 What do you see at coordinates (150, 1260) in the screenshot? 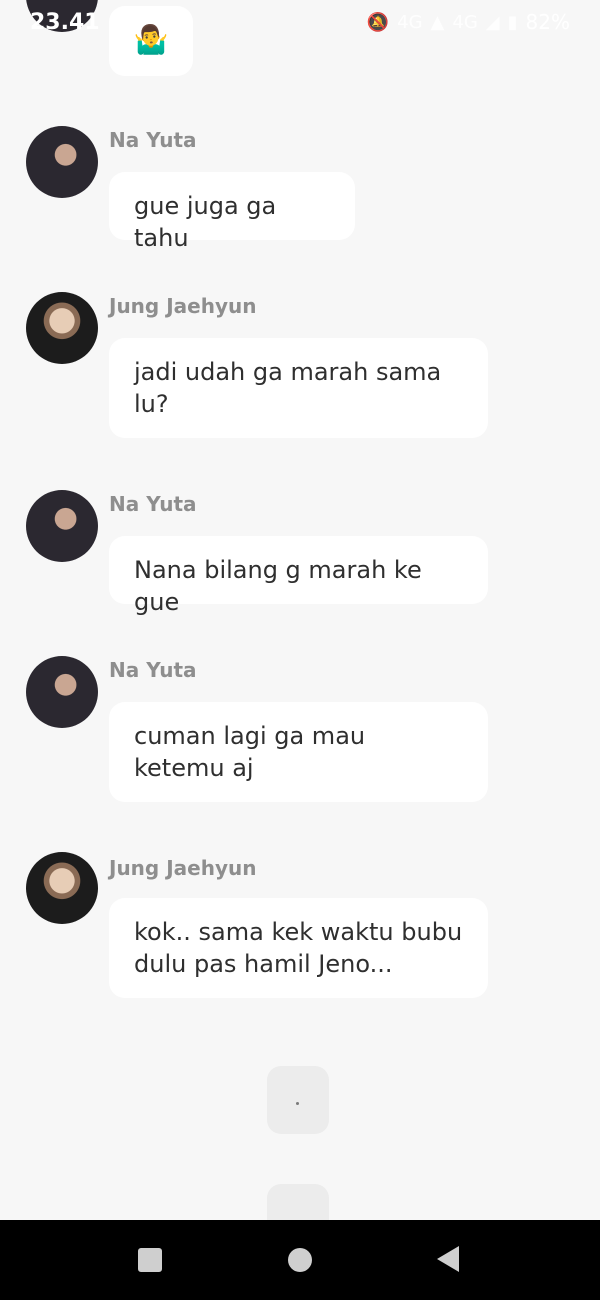
I see `recent-apps-square-icon` at bounding box center [150, 1260].